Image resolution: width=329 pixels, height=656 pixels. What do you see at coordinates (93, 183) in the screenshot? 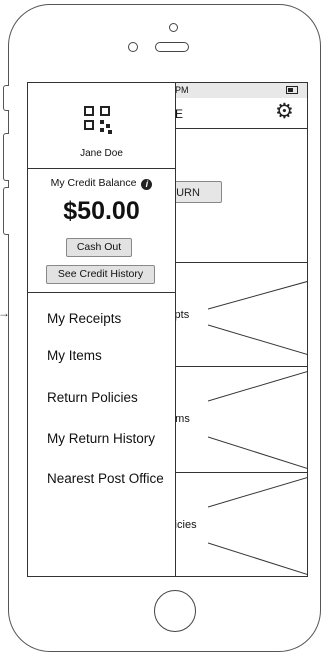
I see `credit-label-text: My Credit Balance` at bounding box center [93, 183].